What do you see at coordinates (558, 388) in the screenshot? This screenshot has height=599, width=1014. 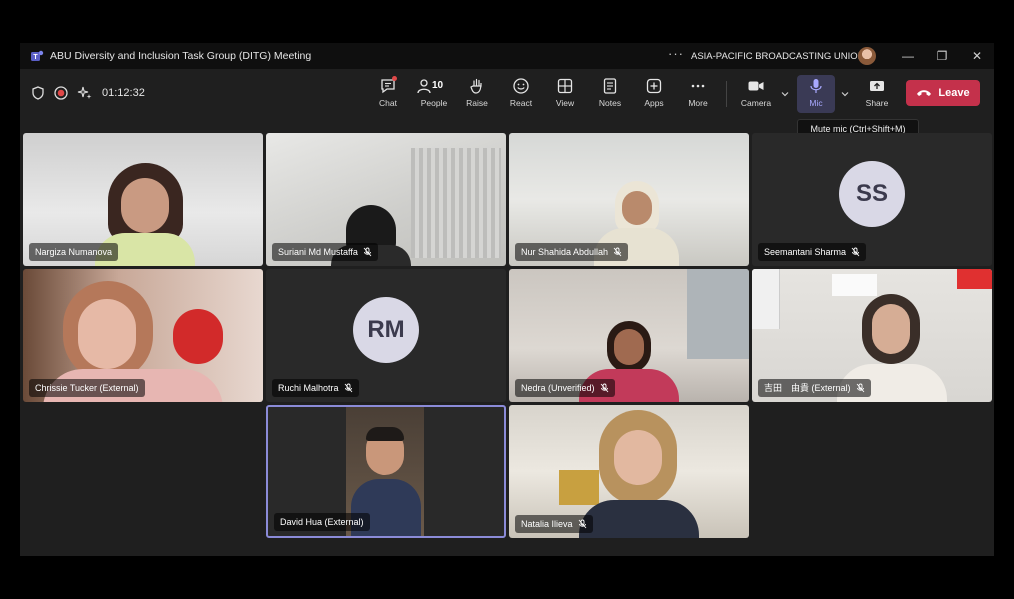 I see `participant-name: Nedra (Unverified)` at bounding box center [558, 388].